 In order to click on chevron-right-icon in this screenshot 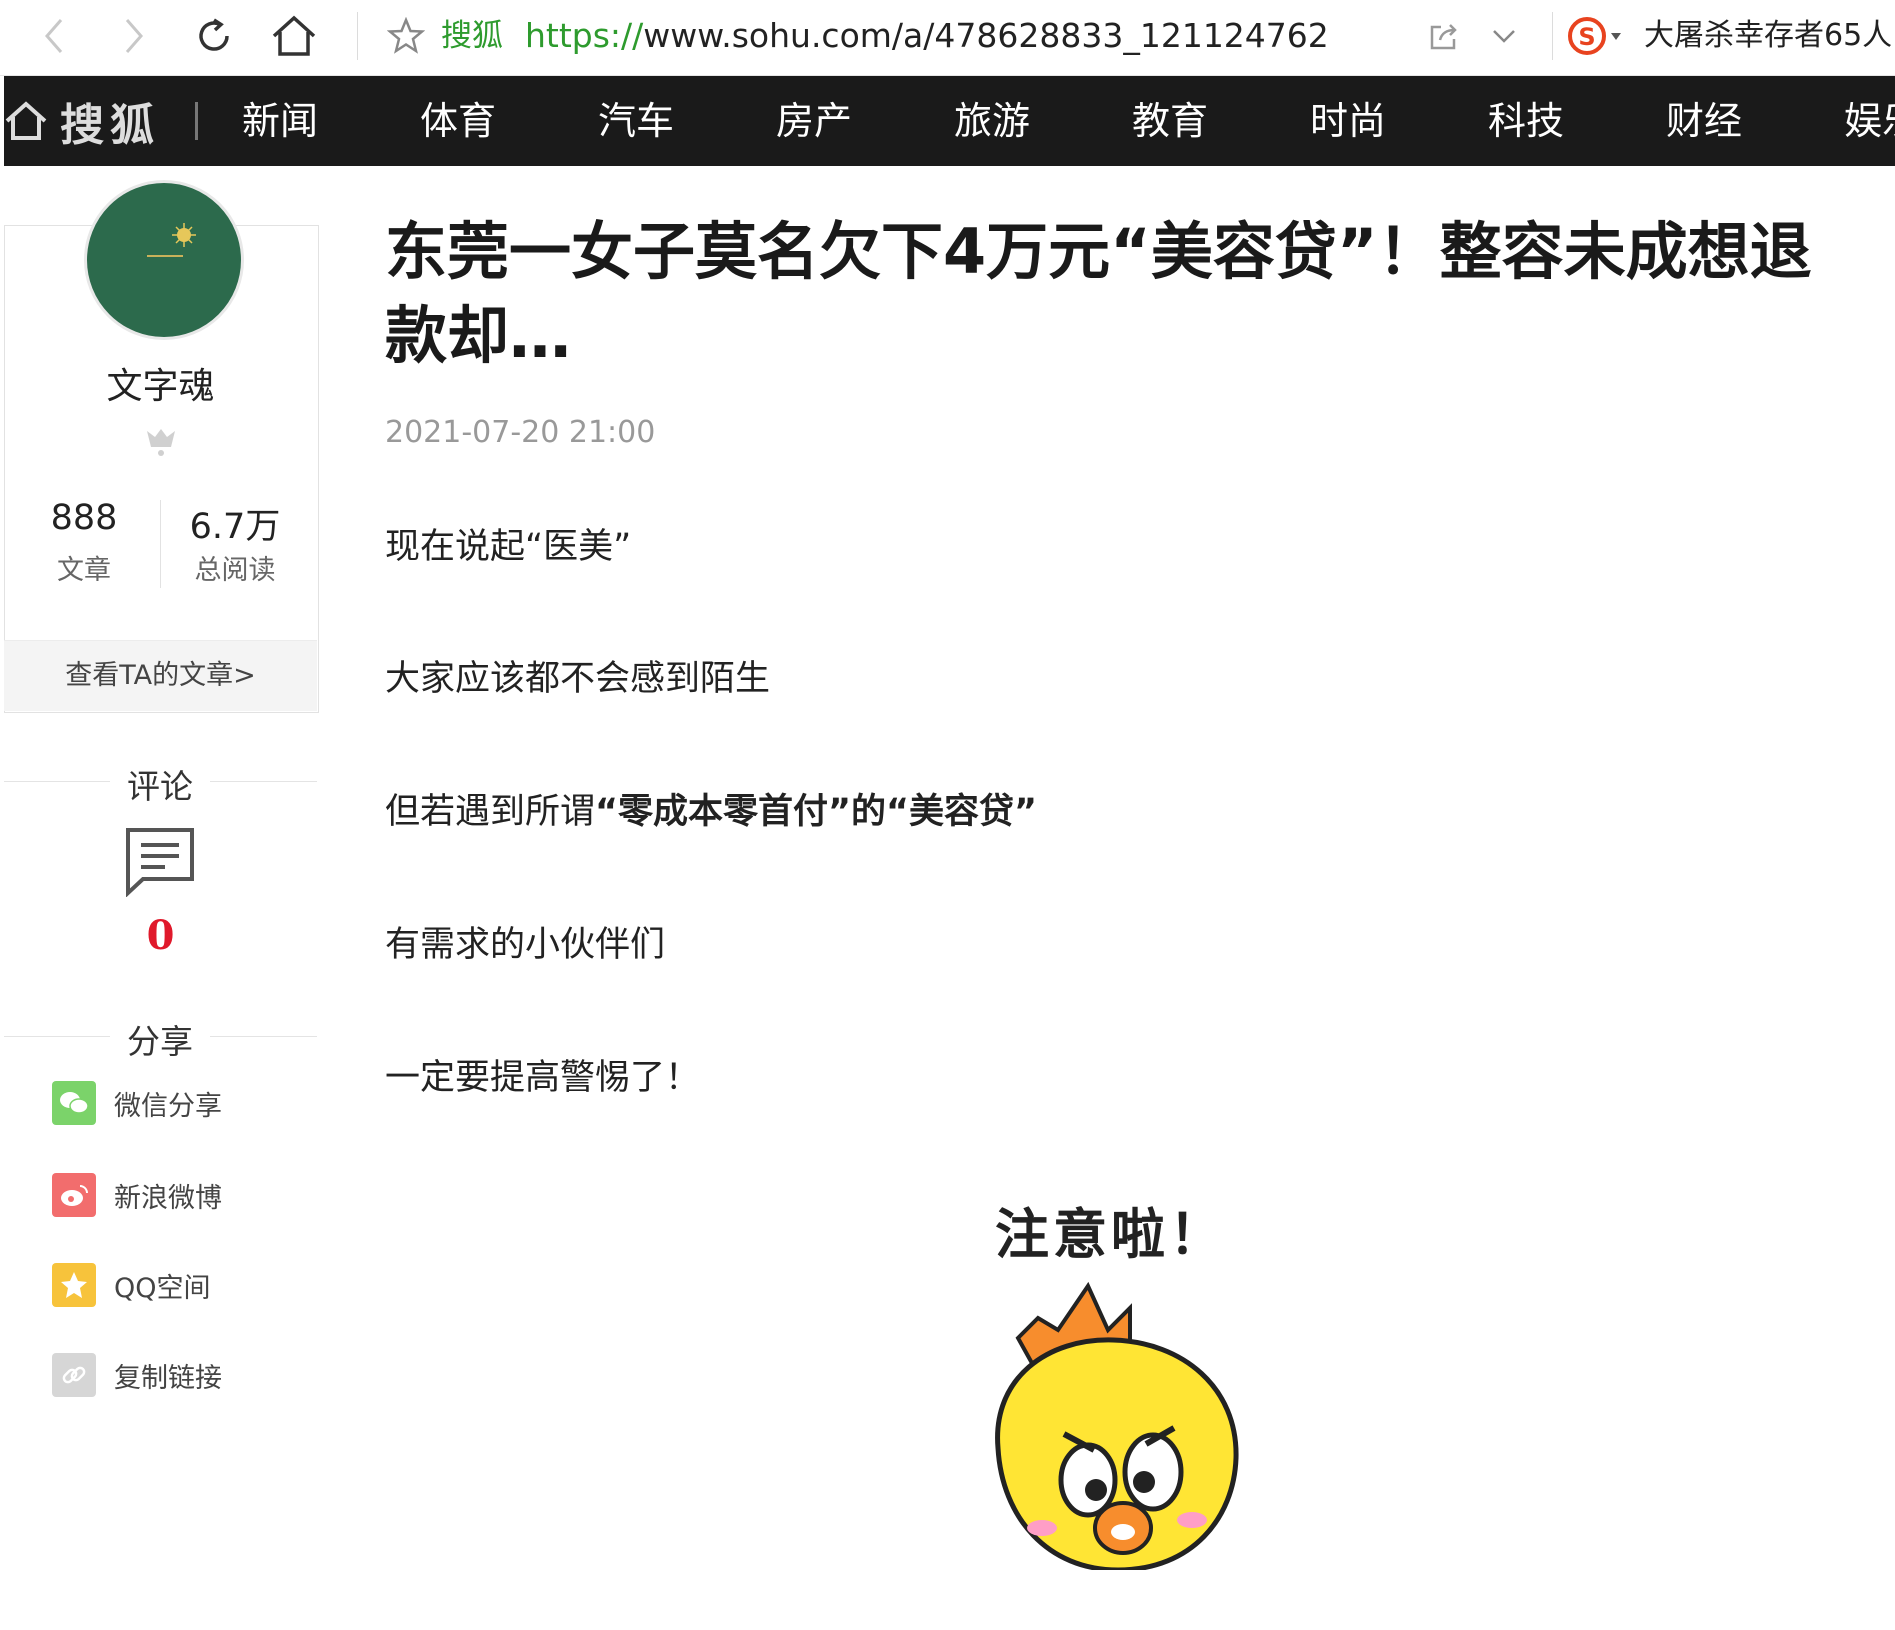, I will do `click(134, 36)`.